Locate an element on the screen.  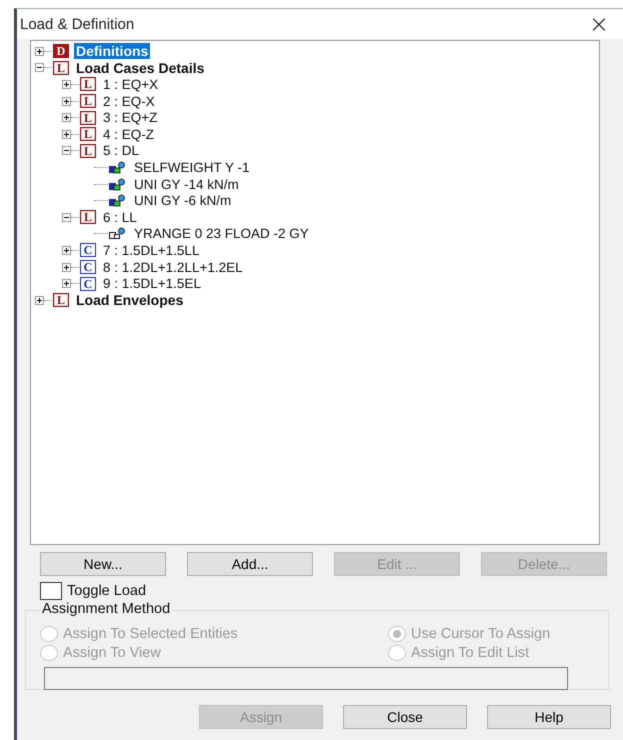
dialog-button: Help is located at coordinates (549, 717).